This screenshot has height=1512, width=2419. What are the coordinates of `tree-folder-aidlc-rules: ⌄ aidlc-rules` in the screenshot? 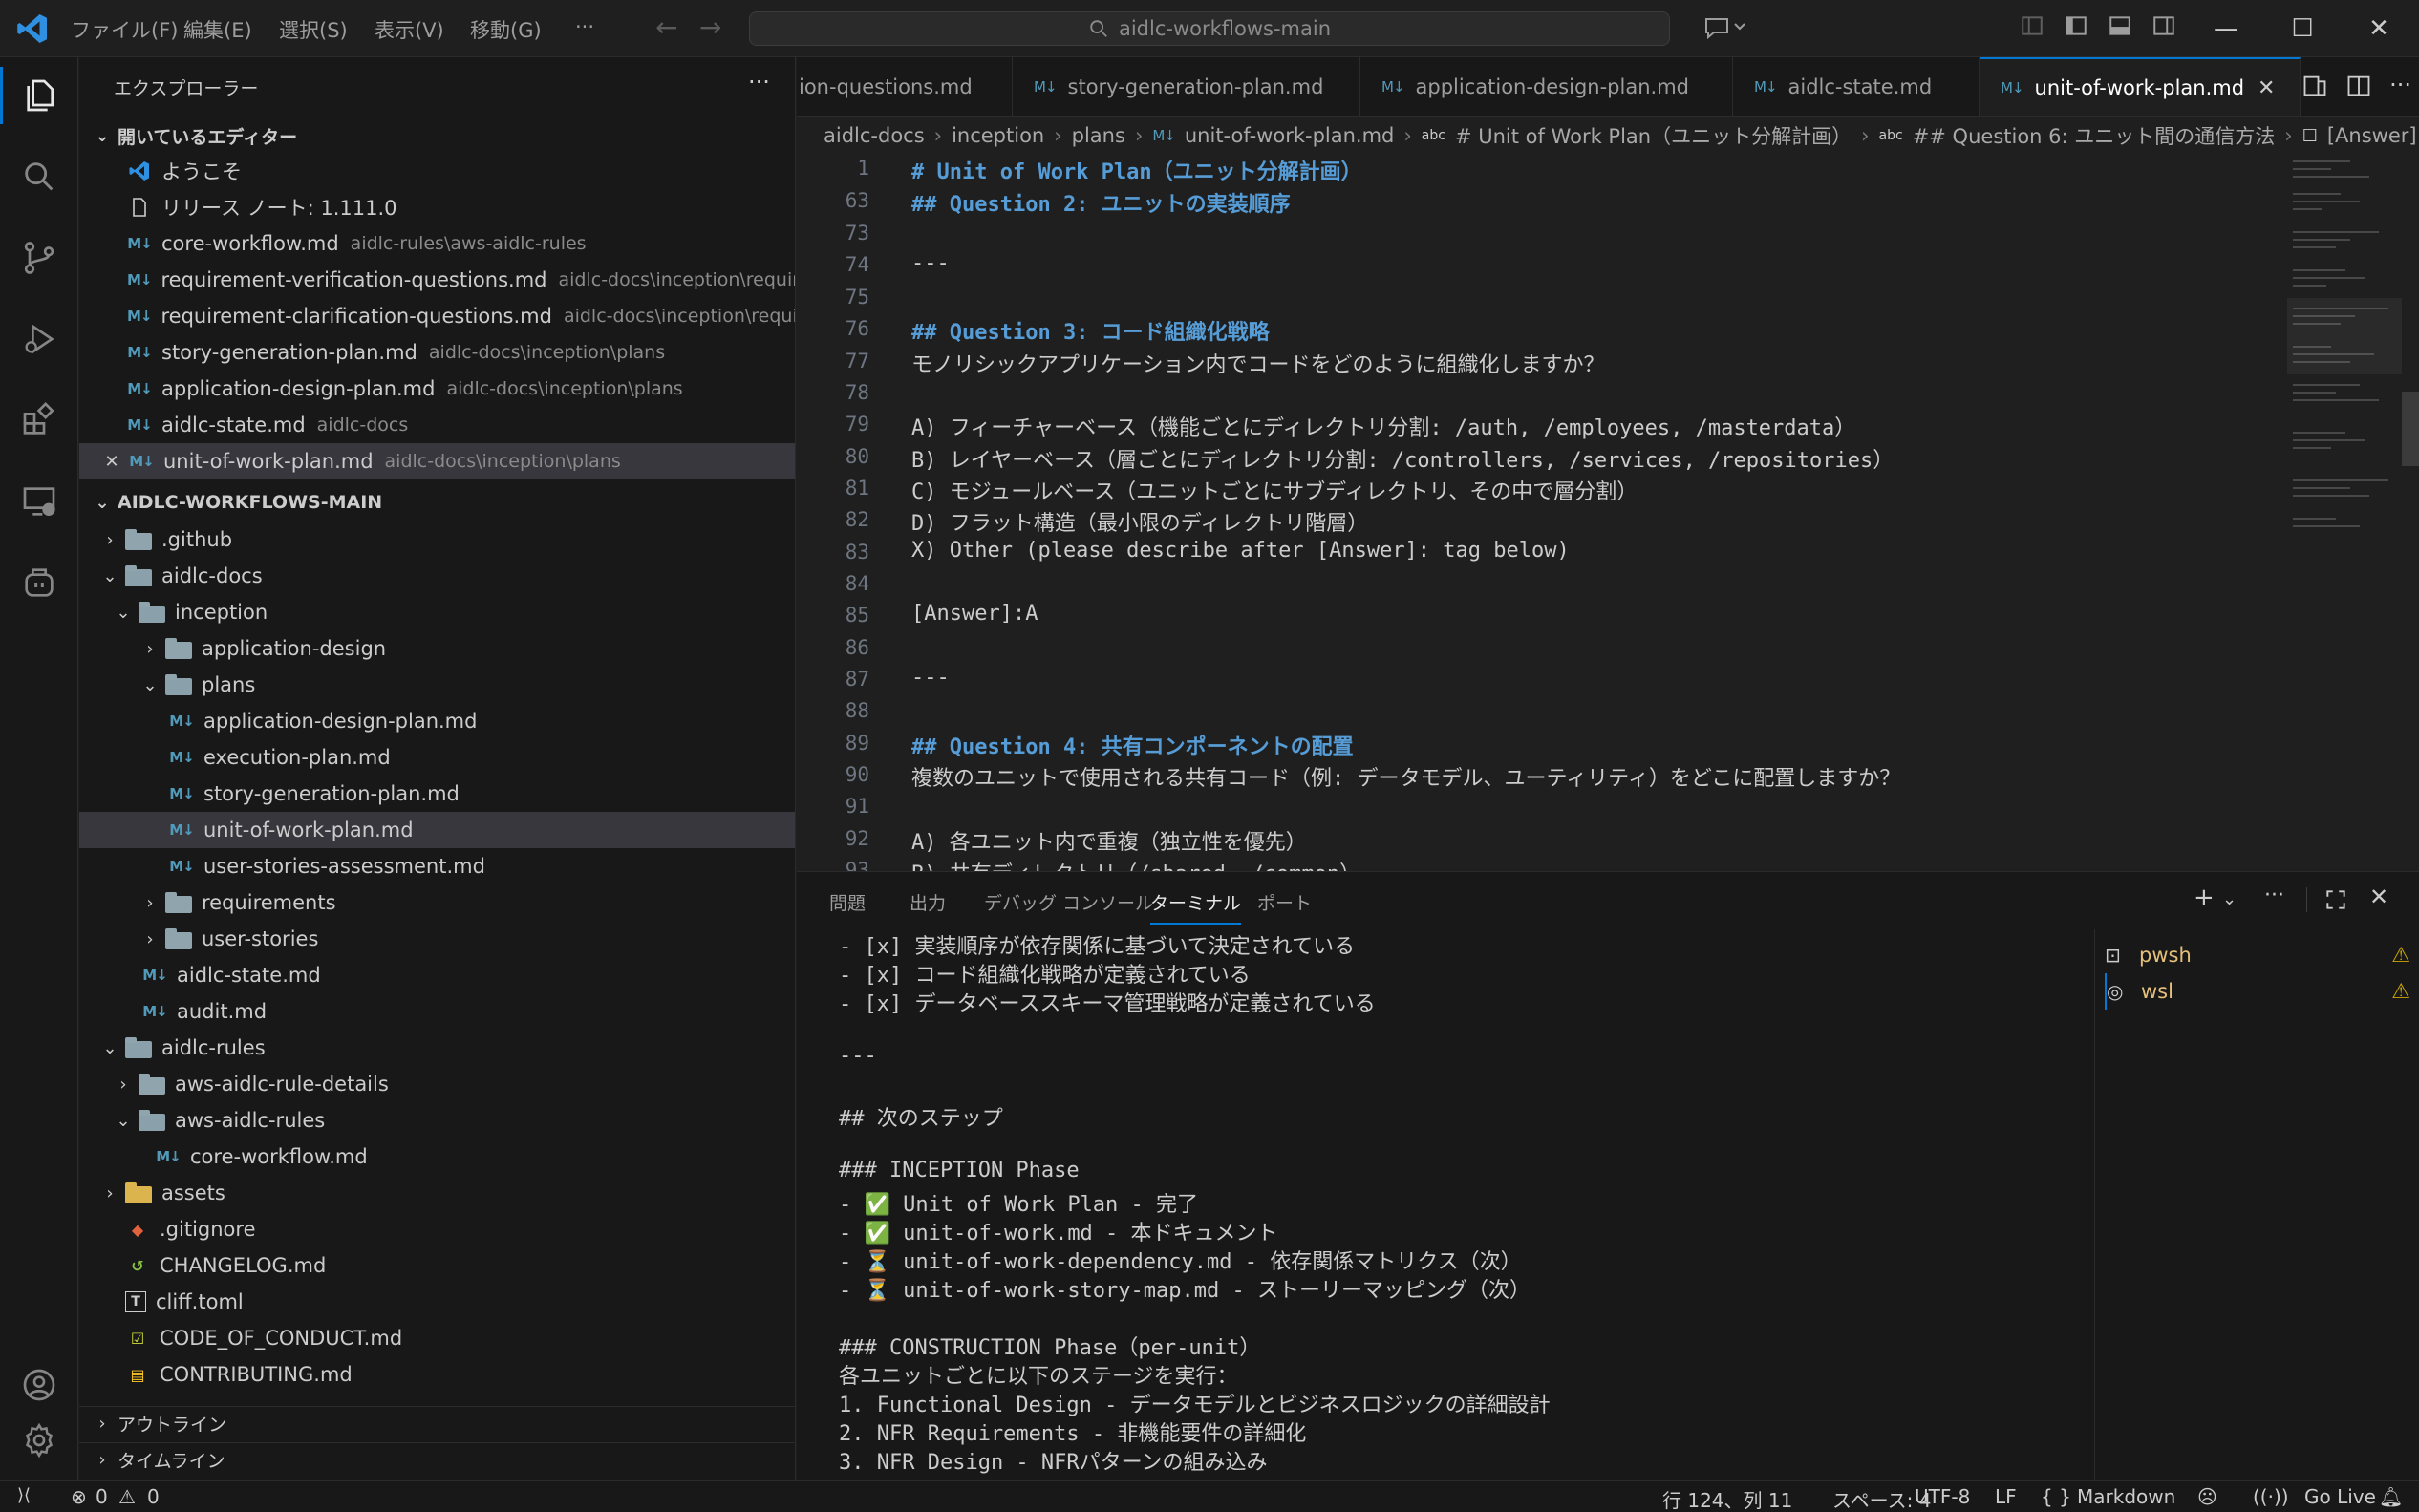 It's located at (437, 1048).